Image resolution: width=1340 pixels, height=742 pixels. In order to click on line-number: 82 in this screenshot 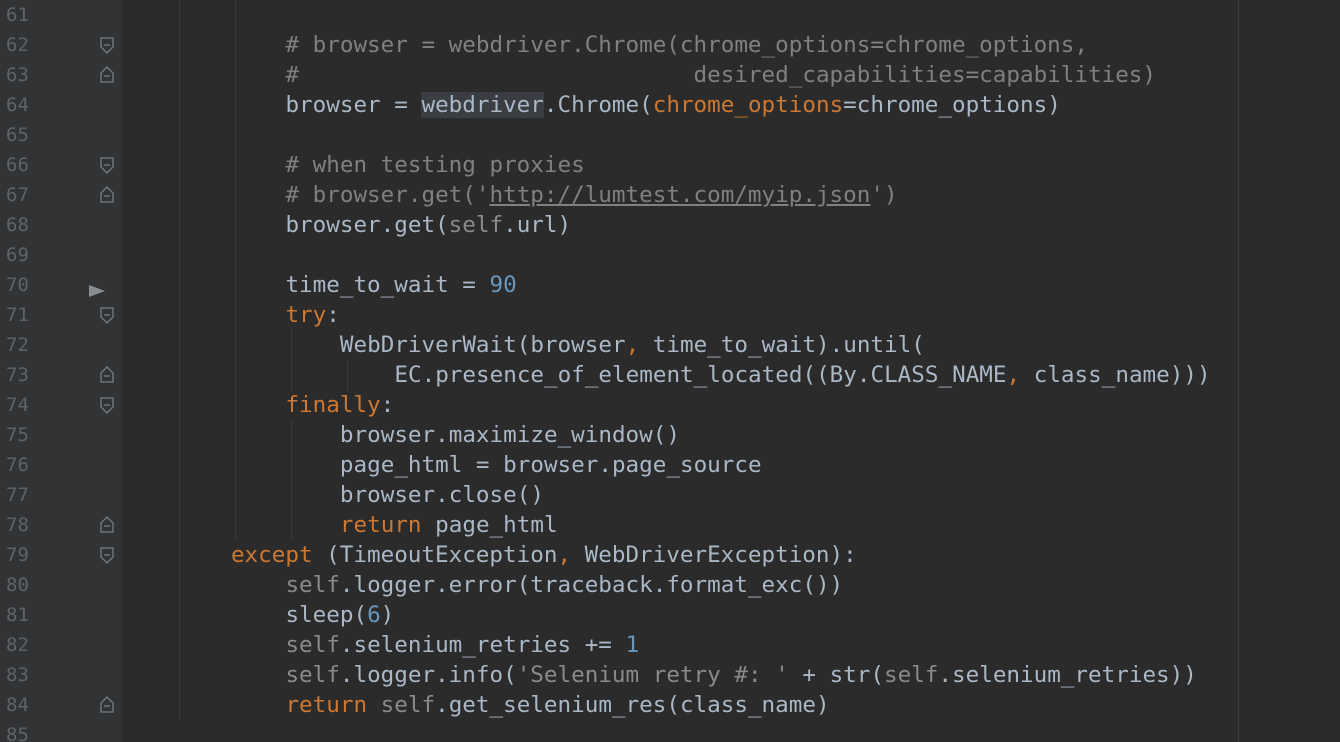, I will do `click(17, 645)`.